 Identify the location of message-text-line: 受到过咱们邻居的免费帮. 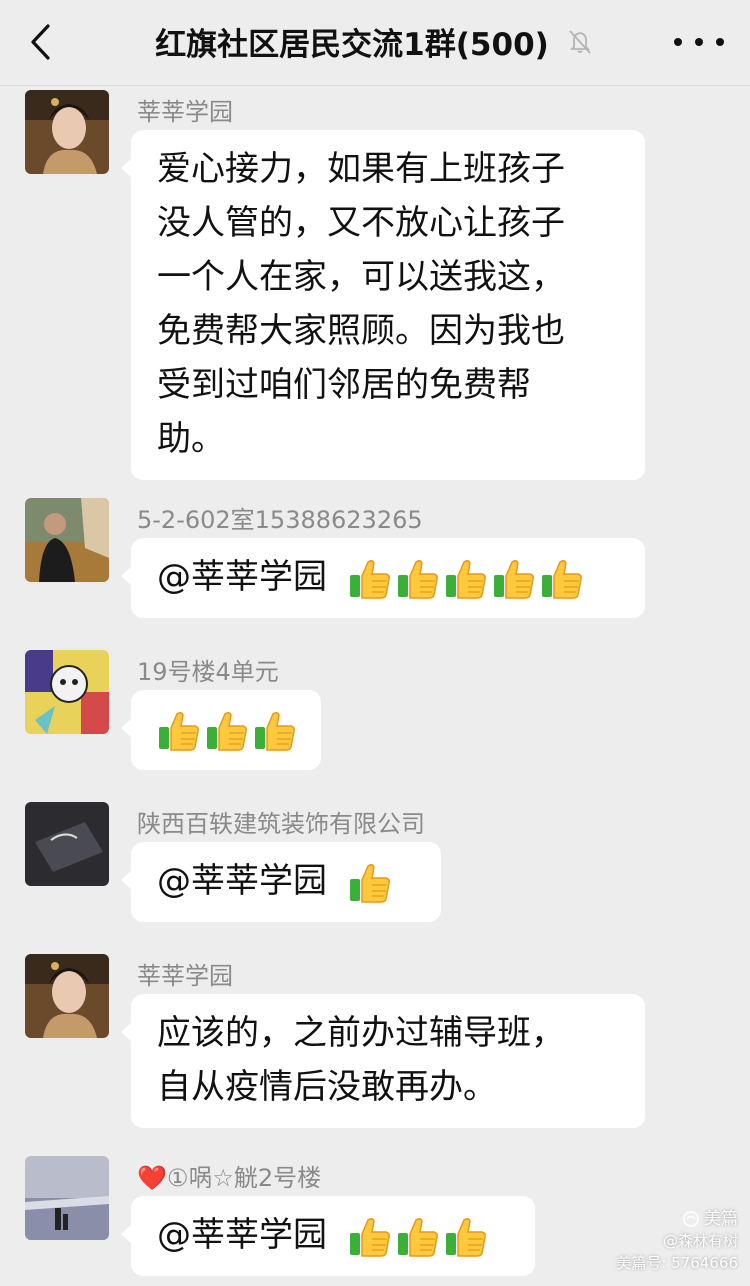
(344, 385).